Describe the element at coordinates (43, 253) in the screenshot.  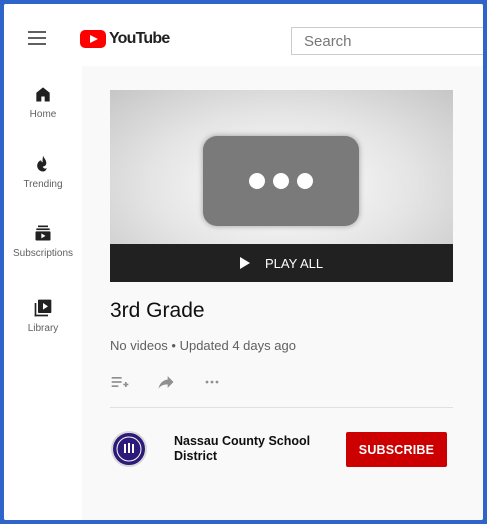
I see `sidebar-item-label: Subscriptions` at that location.